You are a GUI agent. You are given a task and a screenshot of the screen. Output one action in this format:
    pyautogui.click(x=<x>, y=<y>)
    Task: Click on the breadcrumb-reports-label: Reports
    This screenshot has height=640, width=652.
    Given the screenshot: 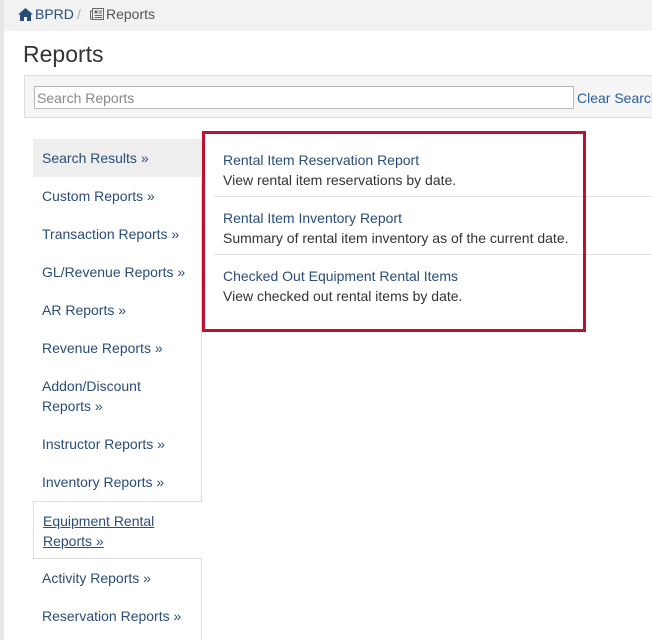 What is the action you would take?
    pyautogui.click(x=131, y=14)
    